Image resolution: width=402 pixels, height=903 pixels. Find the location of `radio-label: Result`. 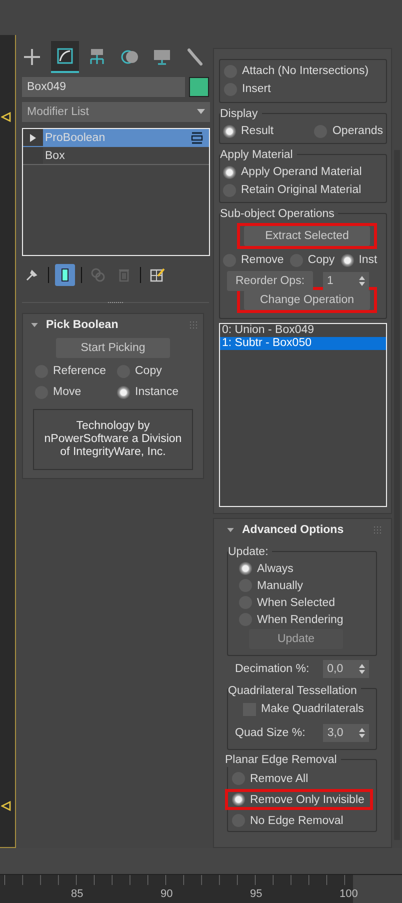

radio-label: Result is located at coordinates (257, 131).